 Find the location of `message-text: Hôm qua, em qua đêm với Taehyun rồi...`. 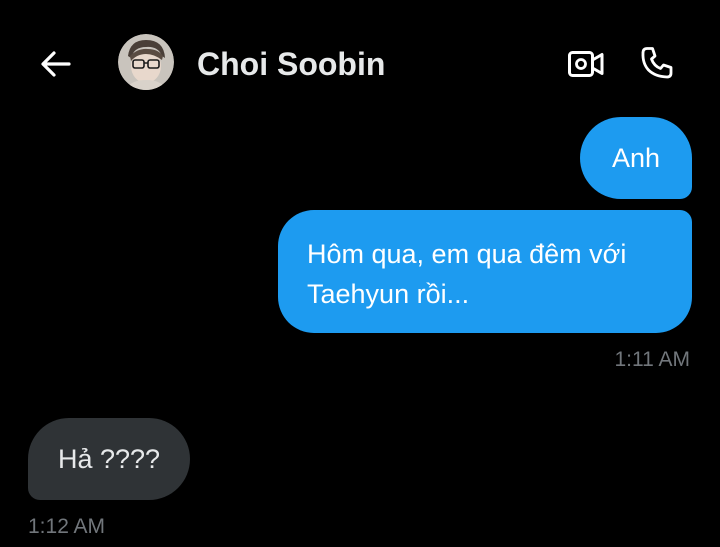

message-text: Hôm qua, em qua đêm với Taehyun rồi... is located at coordinates (467, 274).